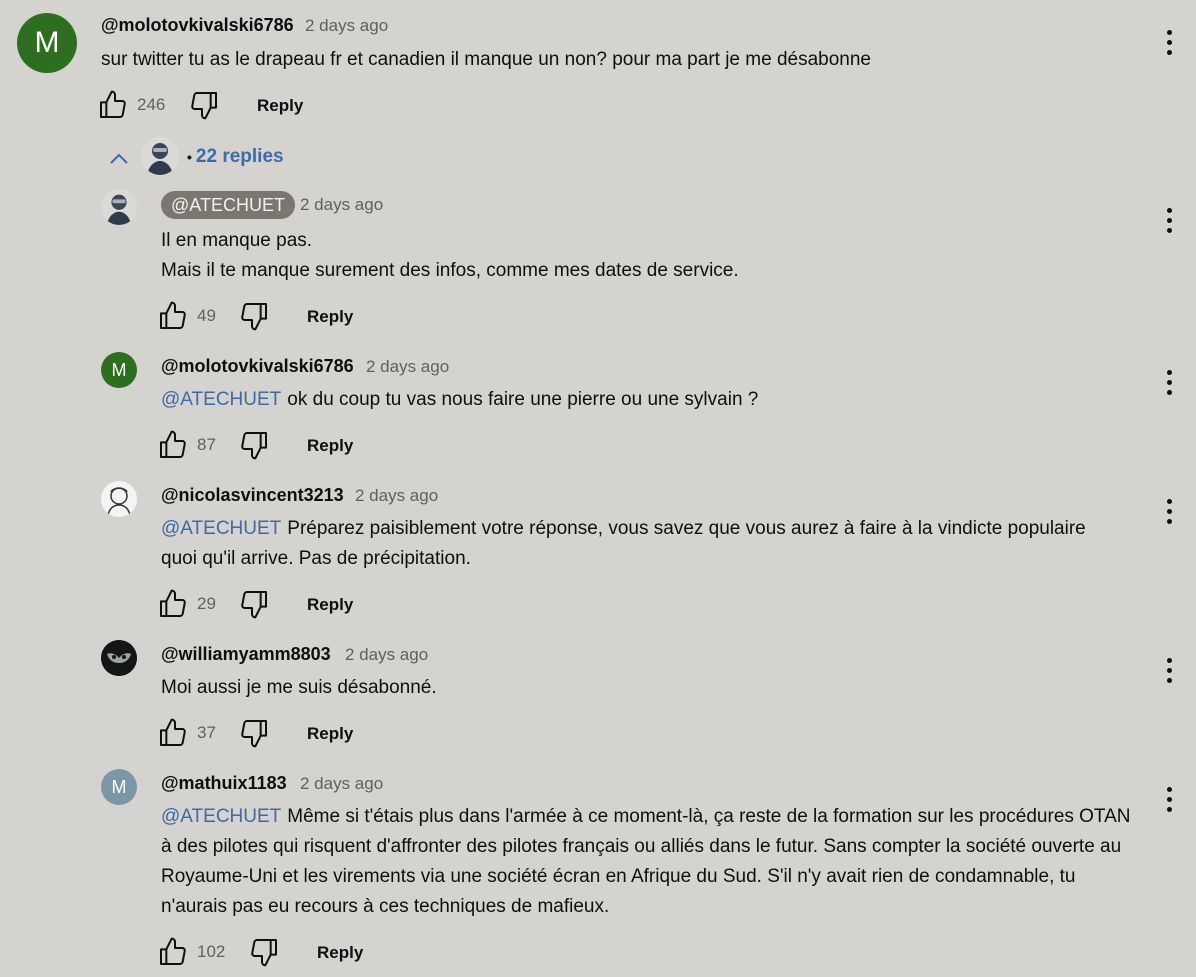  I want to click on like-count: 37, so click(206, 732).